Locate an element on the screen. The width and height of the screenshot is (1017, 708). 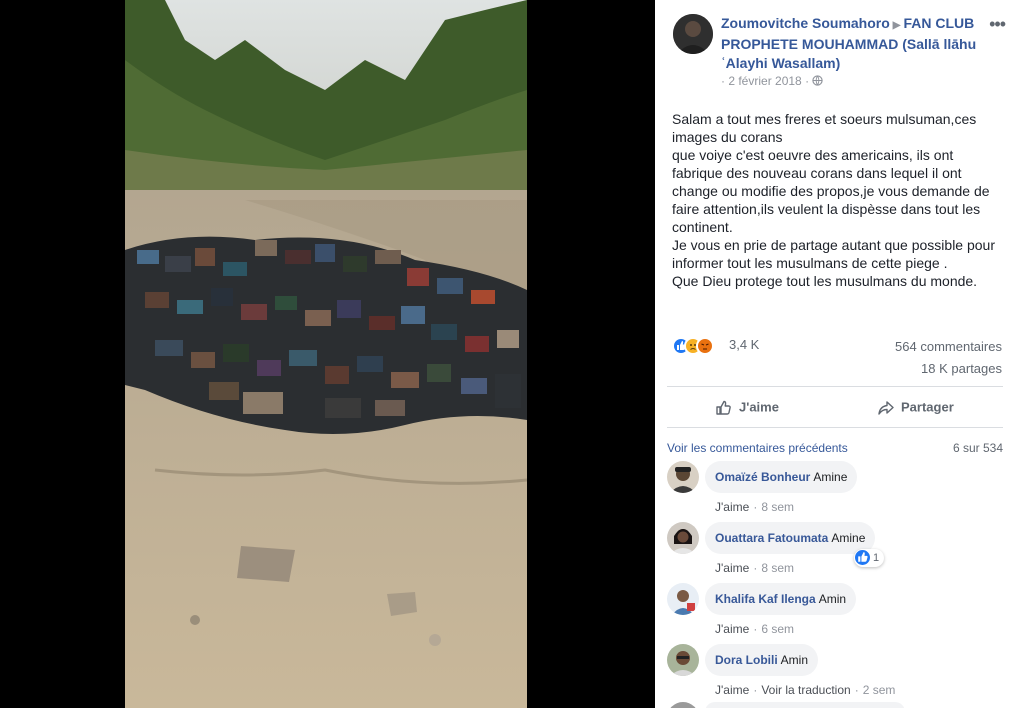
comment-bubble: Dora Lobili Amin is located at coordinates (762, 660).